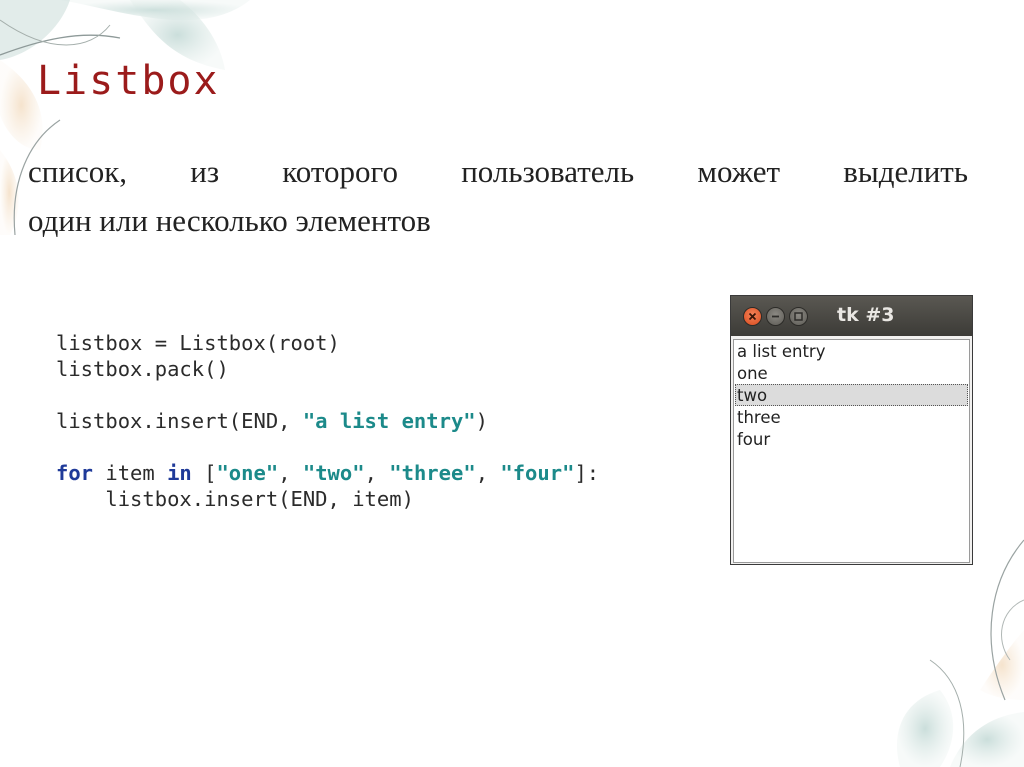 This screenshot has width=1024, height=767. Describe the element at coordinates (851, 351) in the screenshot. I see `listbox-item: a list entry` at that location.